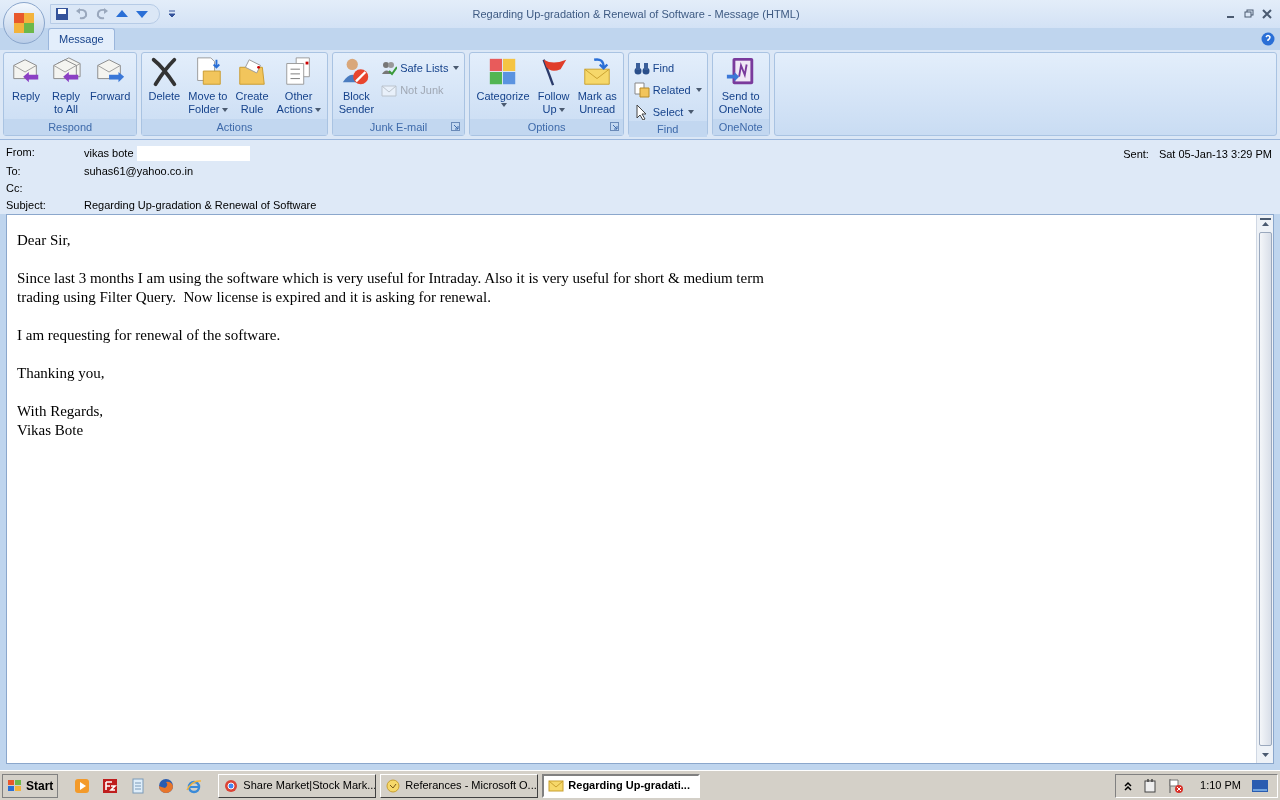 Image resolution: width=1280 pixels, height=800 pixels. Describe the element at coordinates (667, 90) in the screenshot. I see `ribbon-button: Related` at that location.